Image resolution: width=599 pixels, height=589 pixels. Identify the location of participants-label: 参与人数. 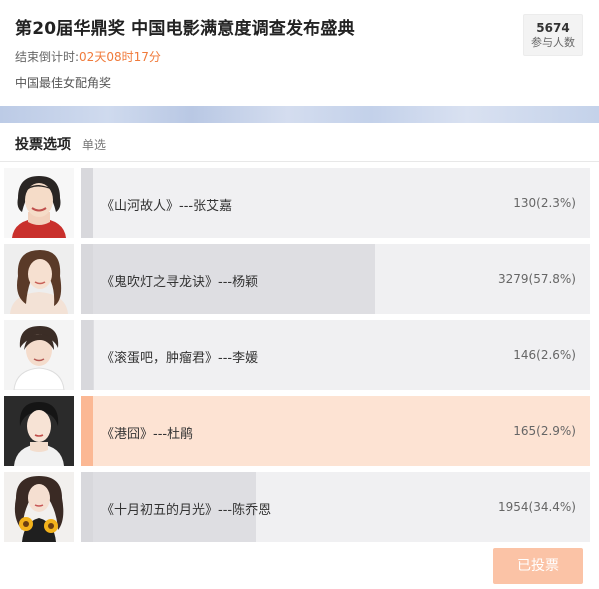
(553, 42).